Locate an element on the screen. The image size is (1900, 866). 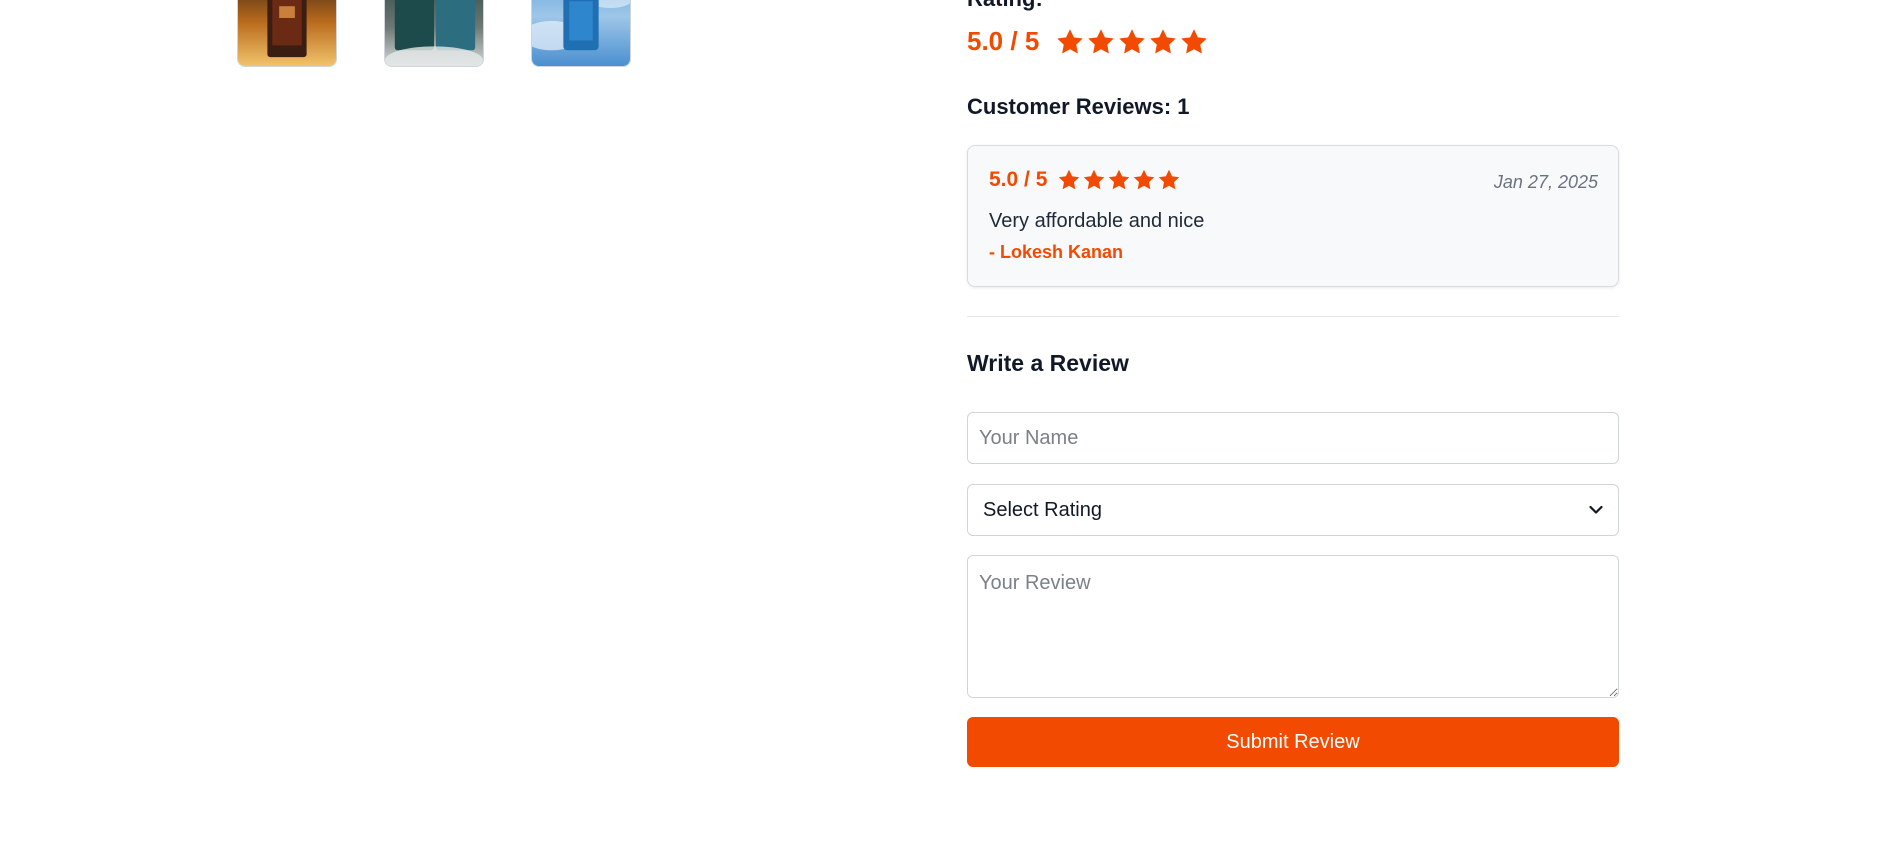
review-rating-stars is located at coordinates (1119, 180).